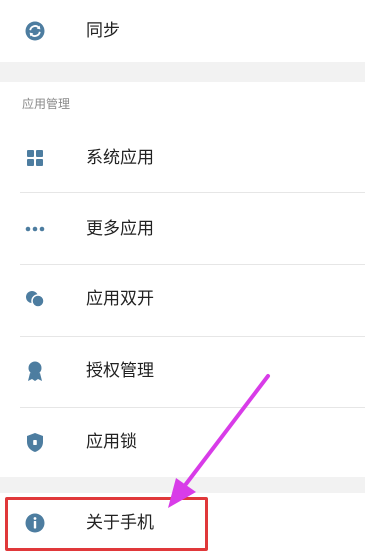 The height and width of the screenshot is (555, 365). I want to click on section-title: 应用管理, so click(46, 104).